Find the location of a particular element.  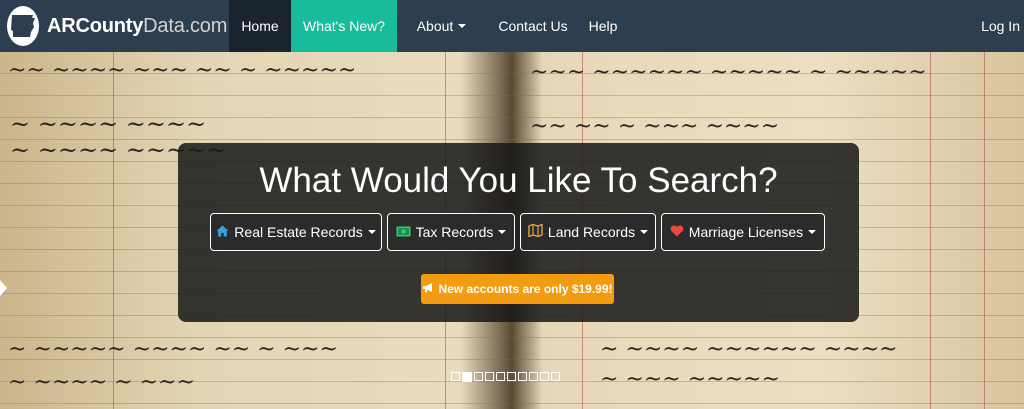

nav-home-label: Home is located at coordinates (260, 26).